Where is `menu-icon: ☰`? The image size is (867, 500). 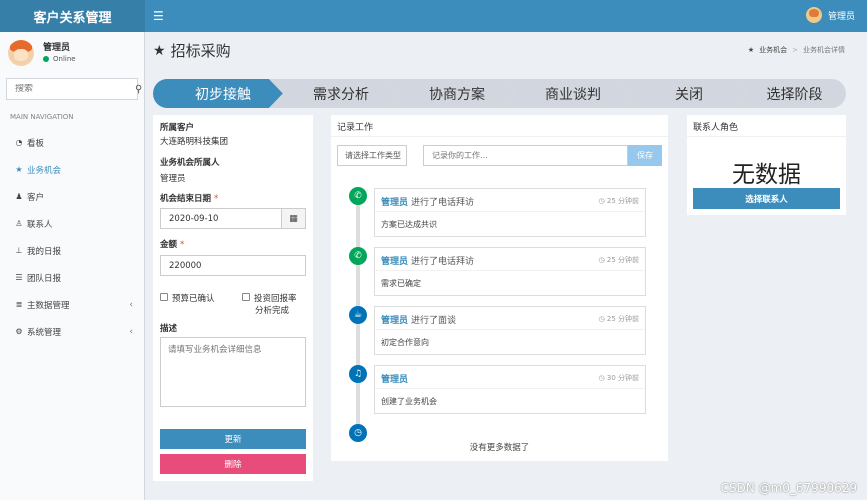
menu-icon: ☰ is located at coordinates (158, 16).